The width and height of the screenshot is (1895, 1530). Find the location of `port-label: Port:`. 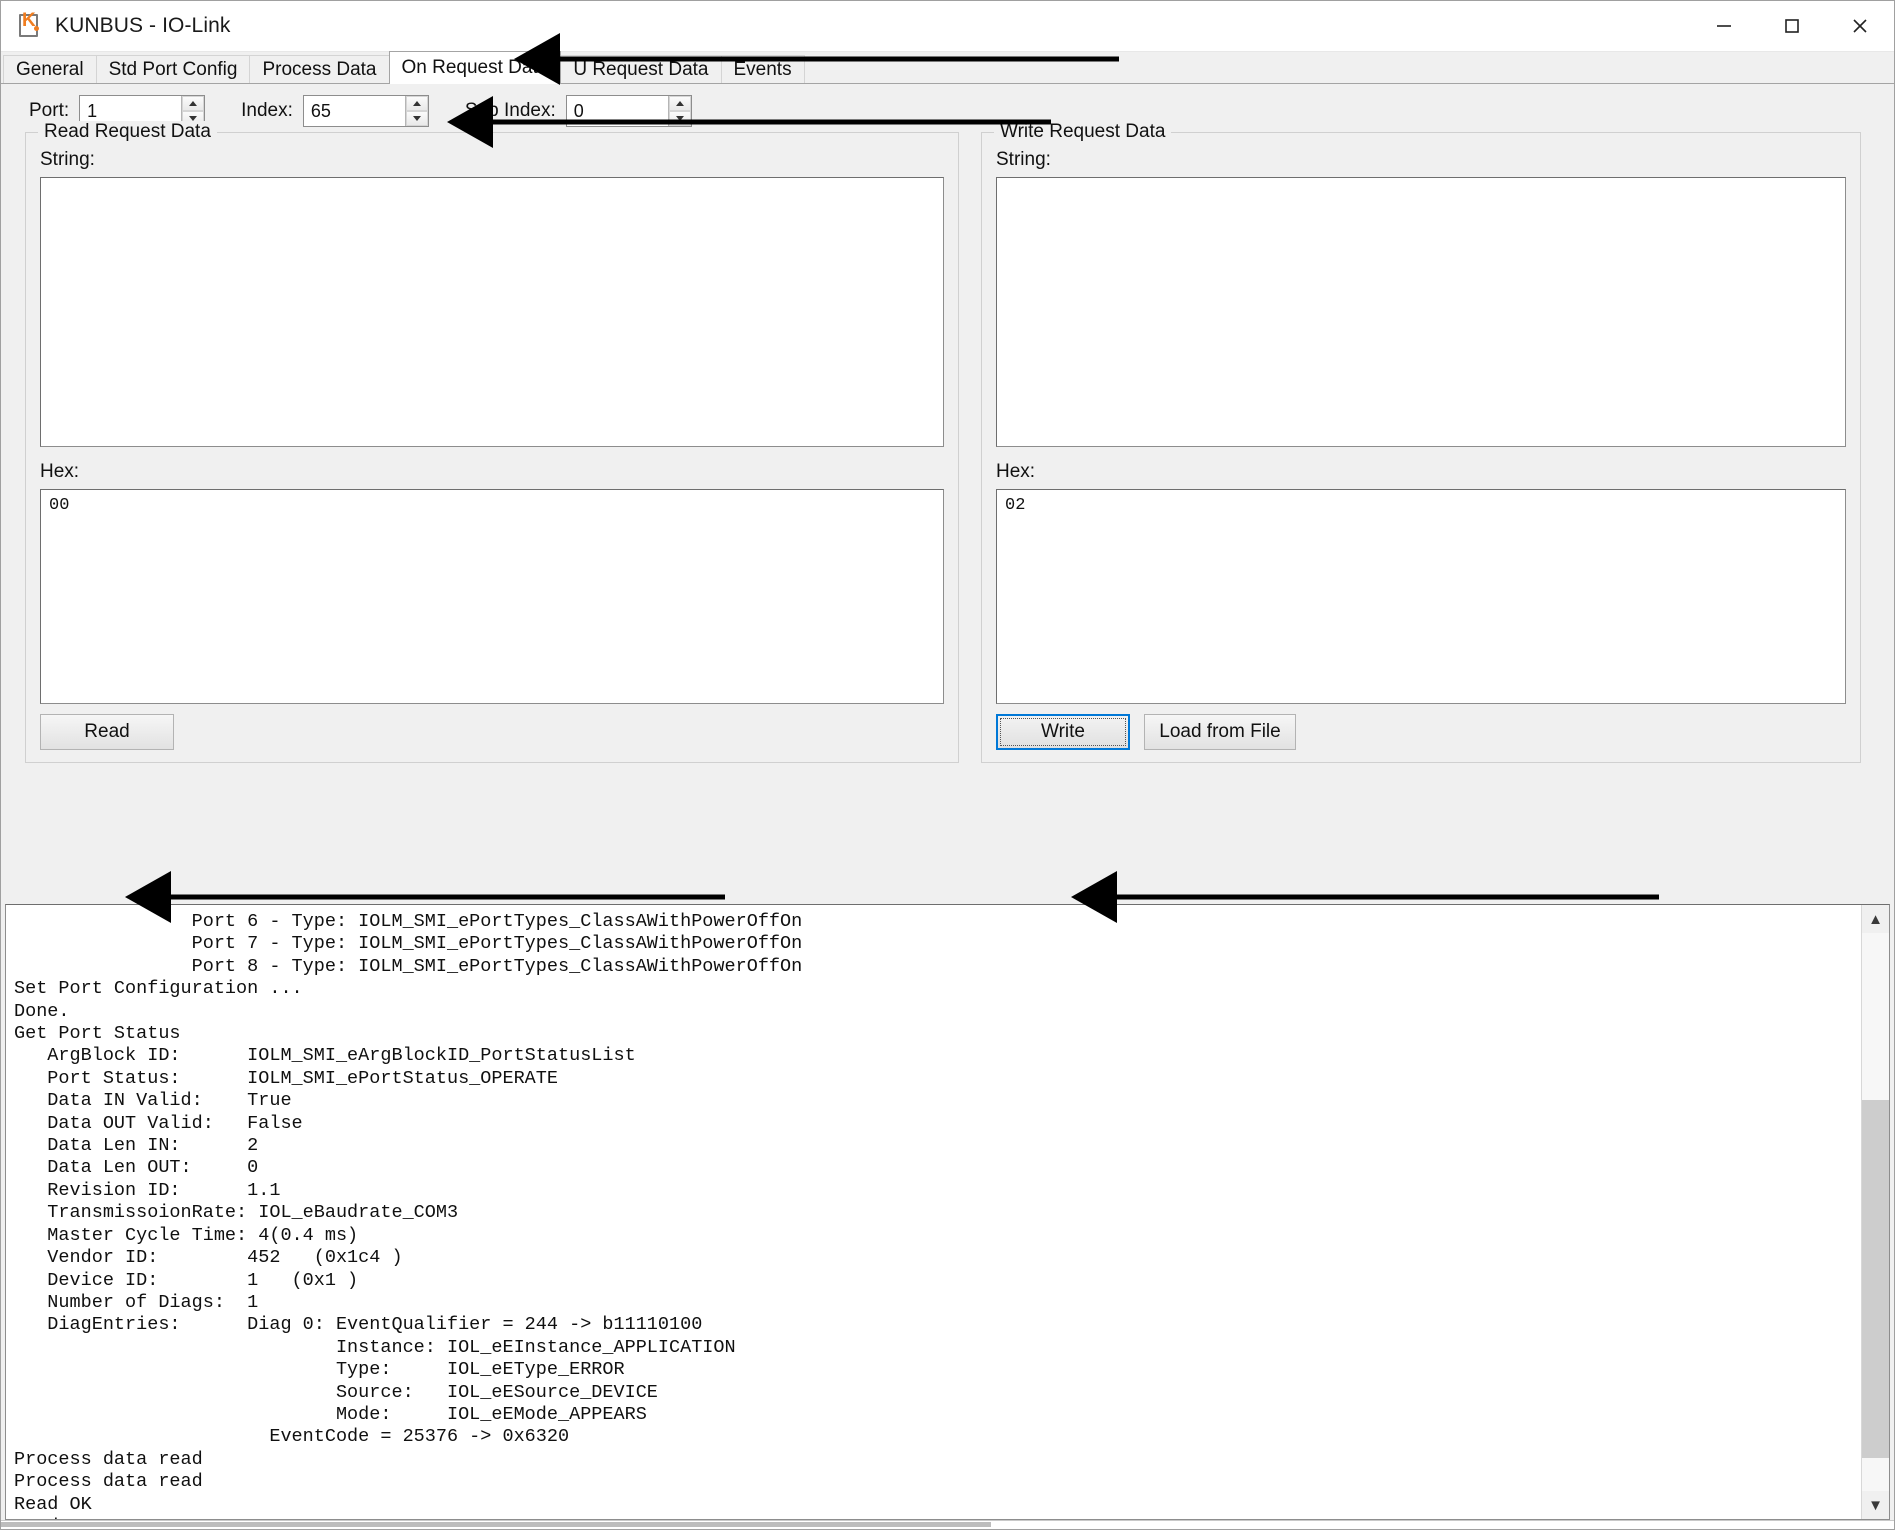

port-label: Port: is located at coordinates (49, 110).